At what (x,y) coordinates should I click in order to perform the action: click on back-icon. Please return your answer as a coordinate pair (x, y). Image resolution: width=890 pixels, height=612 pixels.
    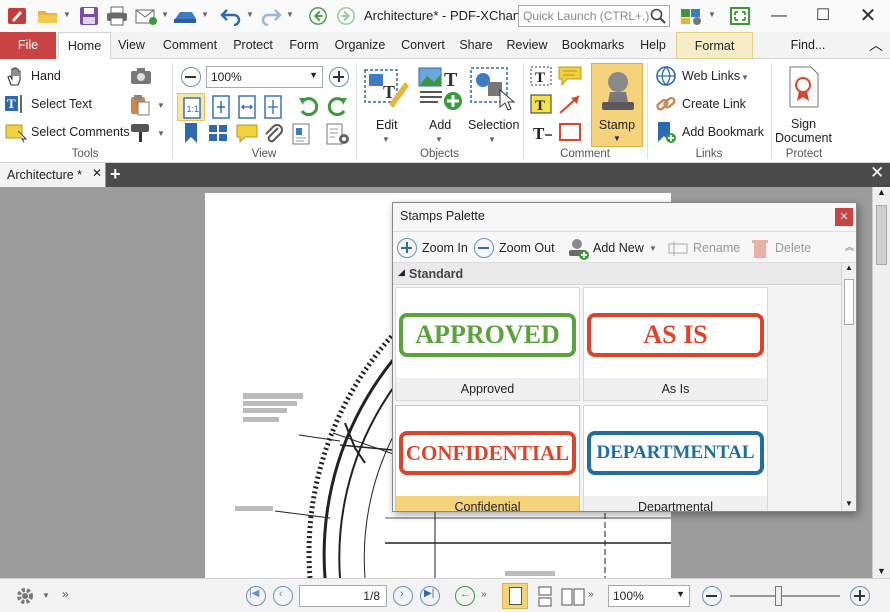
    Looking at the image, I should click on (318, 16).